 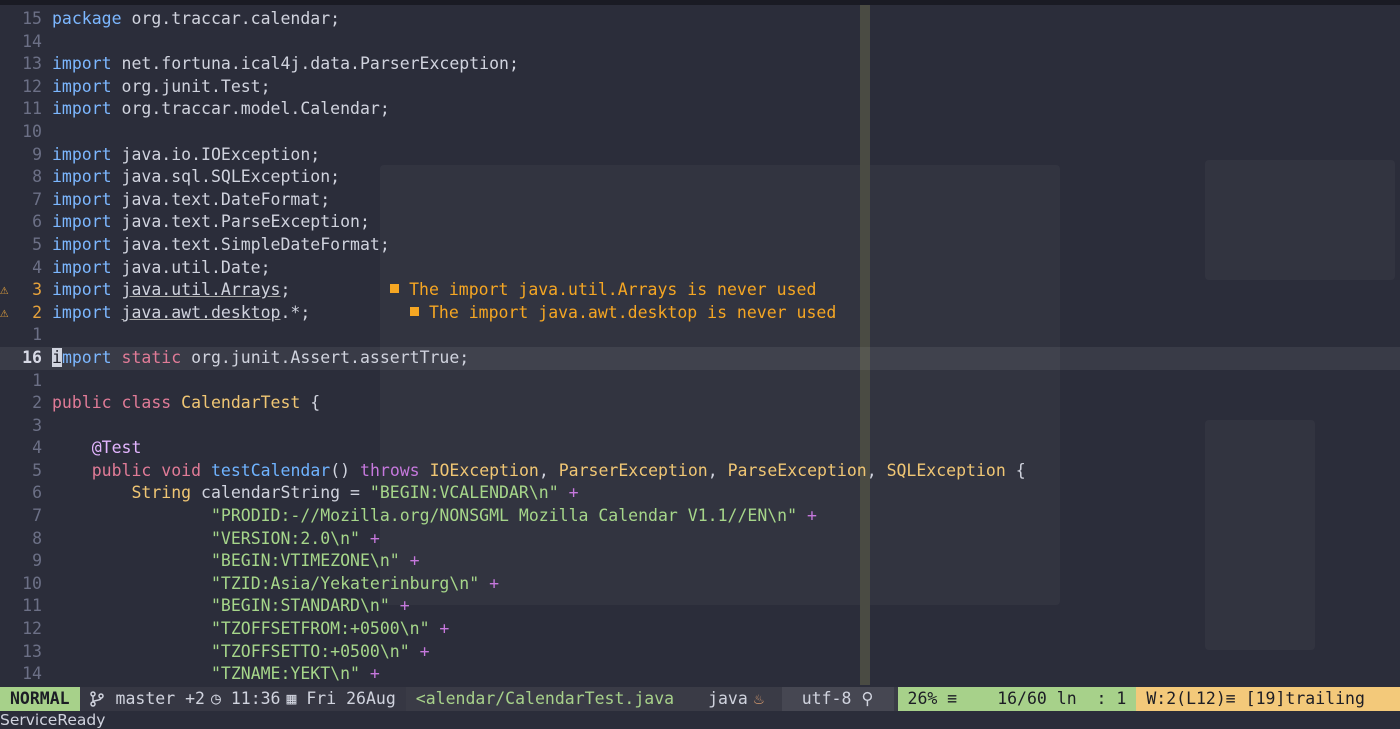 I want to click on code-line: 14 "TZNAME:YEKT\n" +, so click(x=700, y=674).